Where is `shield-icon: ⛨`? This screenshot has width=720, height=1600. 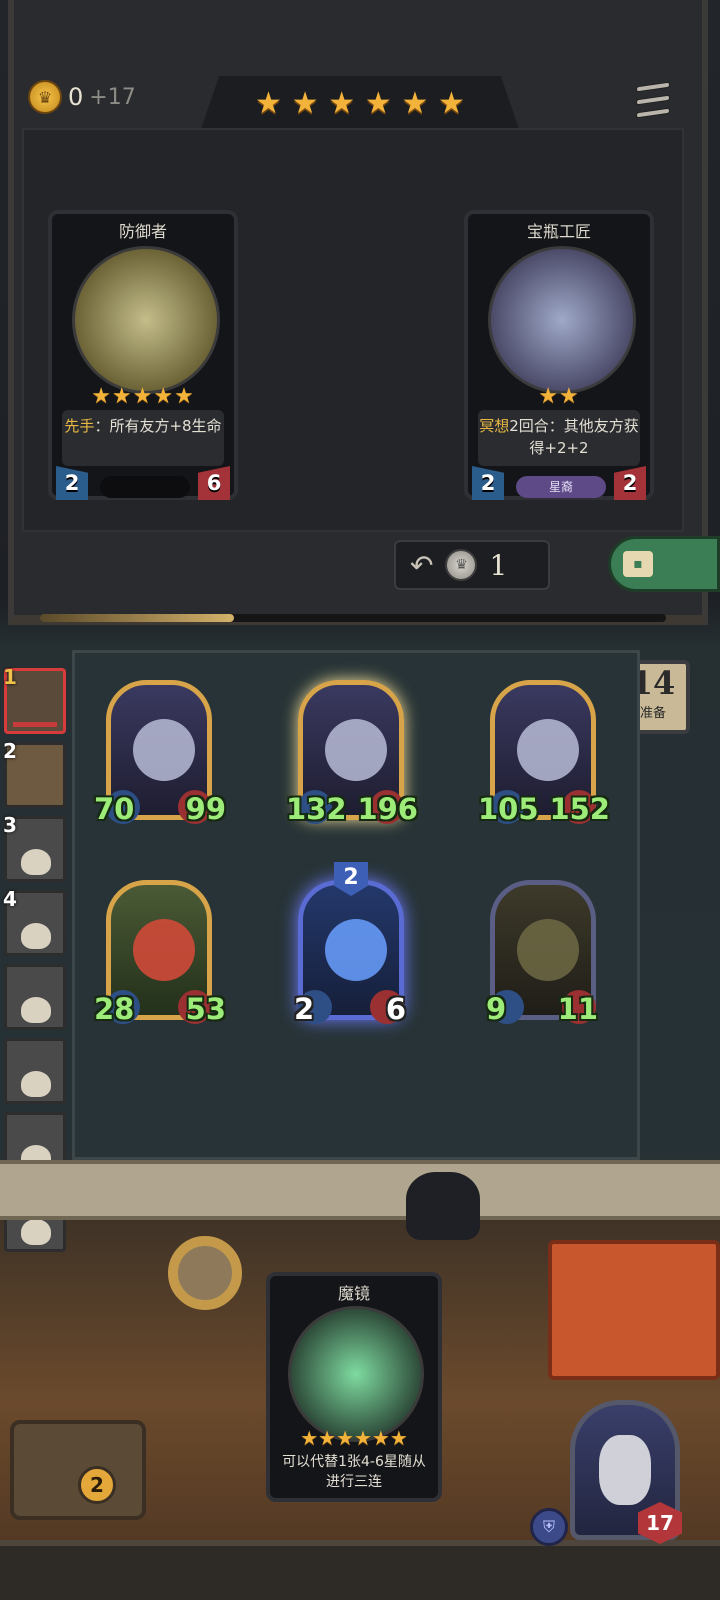
shield-icon: ⛨ is located at coordinates (549, 1527).